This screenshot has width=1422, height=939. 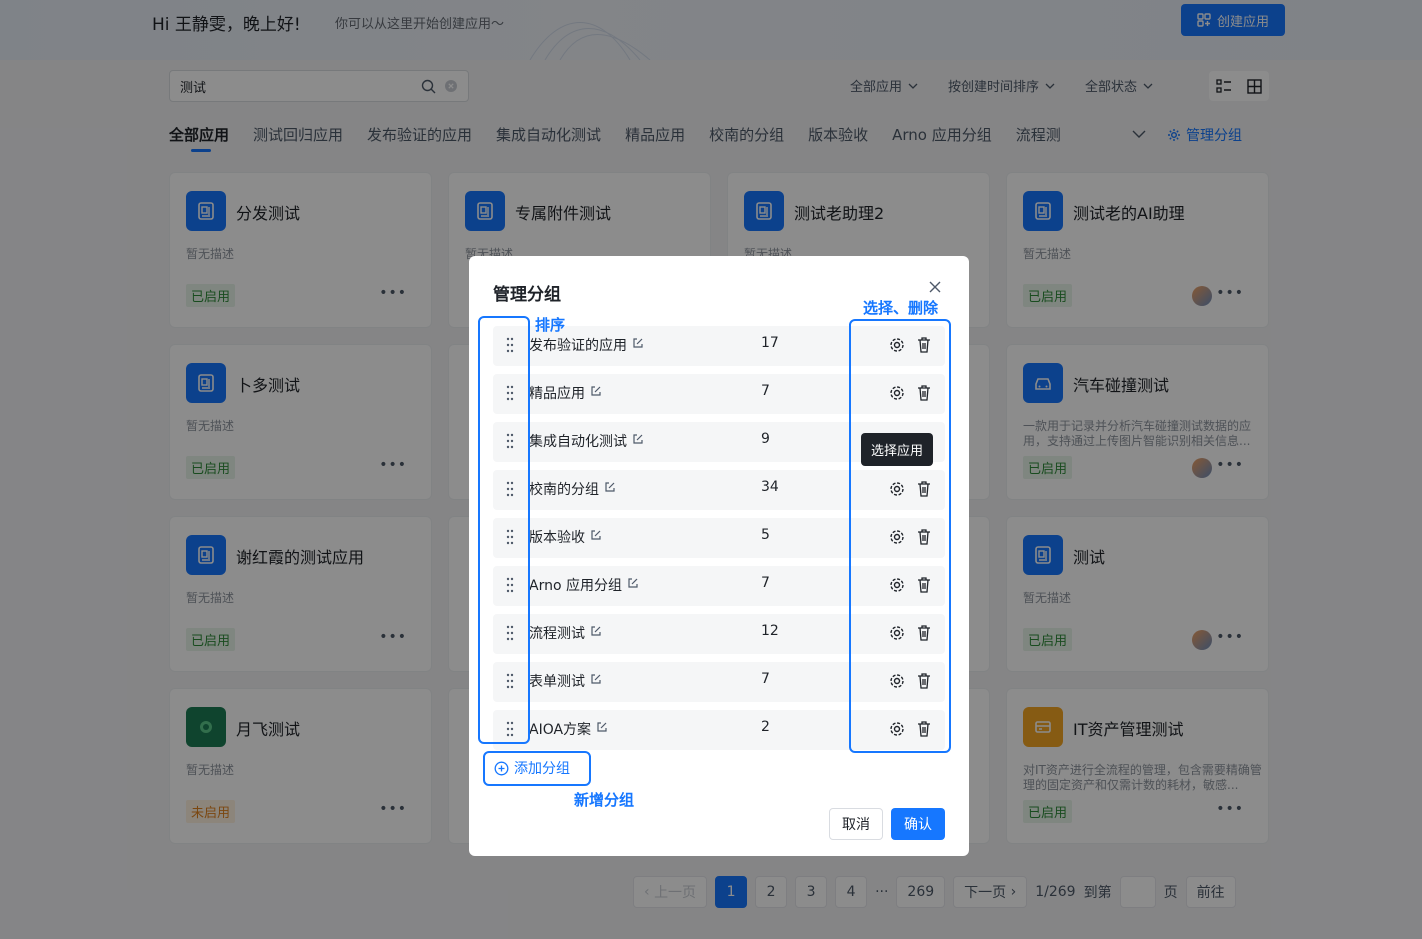 I want to click on group-app-count: 9, so click(x=765, y=439).